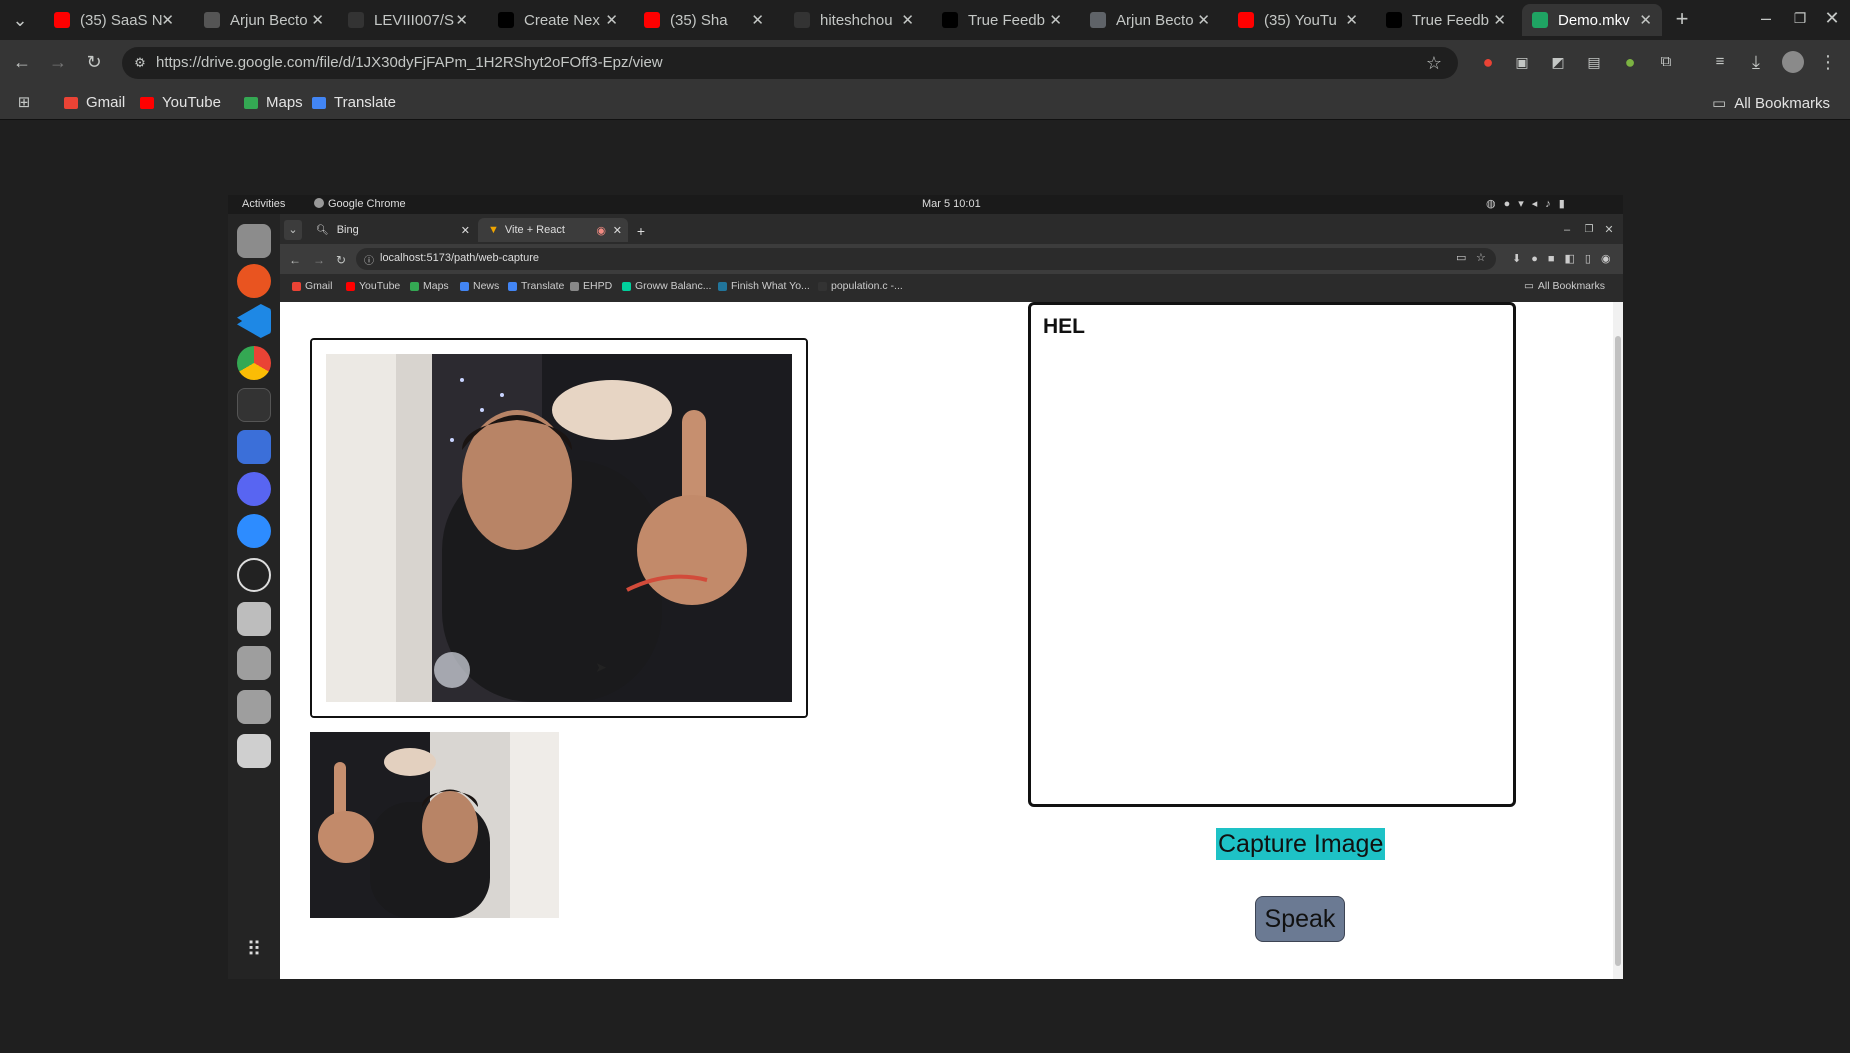 The width and height of the screenshot is (1850, 1053). Describe the element at coordinates (94, 102) in the screenshot. I see `bookmark-gmail: Gmail` at that location.